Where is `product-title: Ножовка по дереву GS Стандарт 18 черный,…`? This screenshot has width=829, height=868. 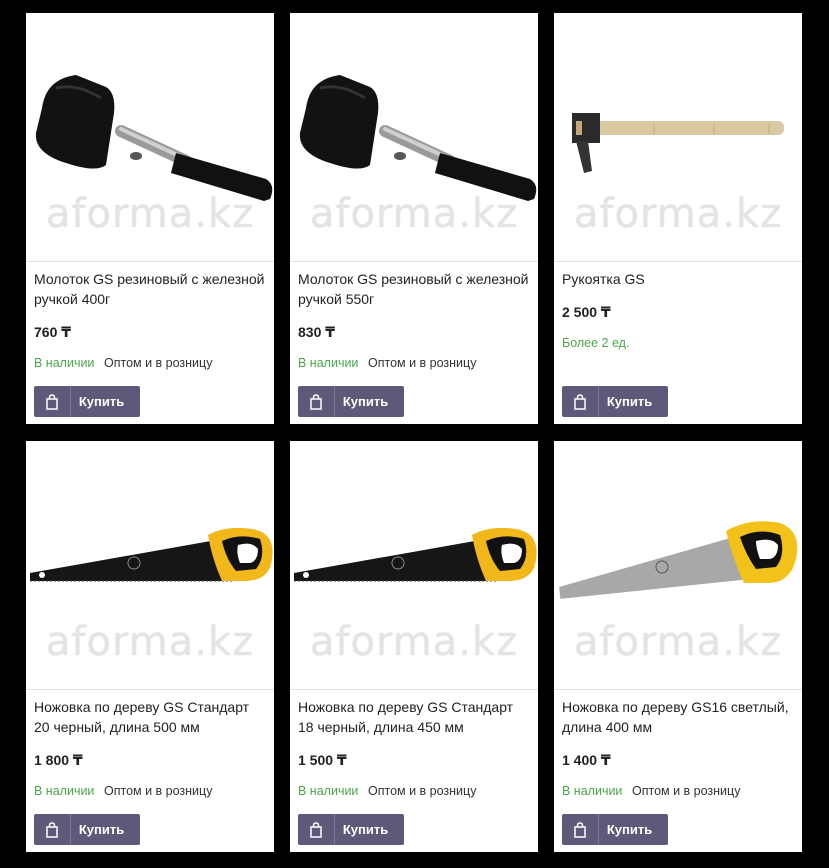
product-title: Ножовка по дереву GS Стандарт 18 черный,… is located at coordinates (414, 717).